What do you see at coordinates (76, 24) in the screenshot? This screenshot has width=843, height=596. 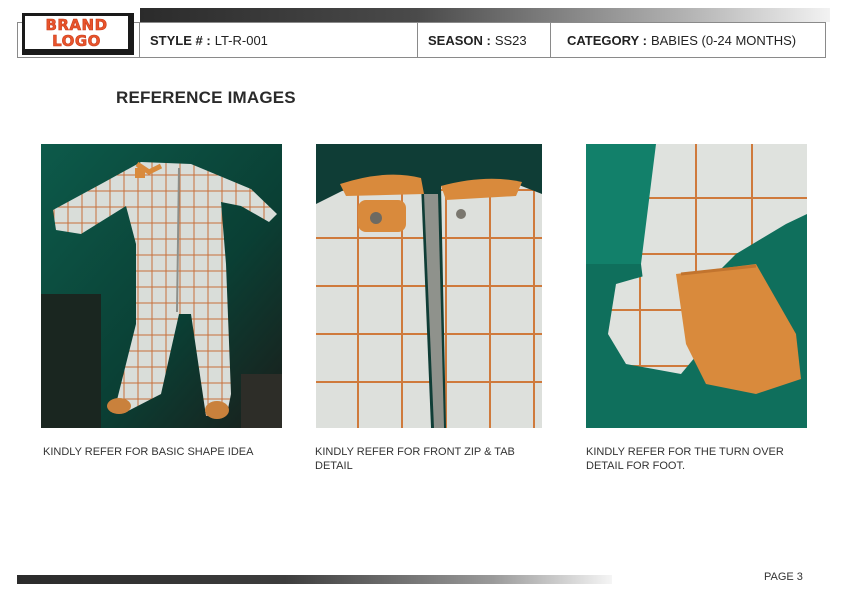 I see `brand-logo-line1: BRAND` at bounding box center [76, 24].